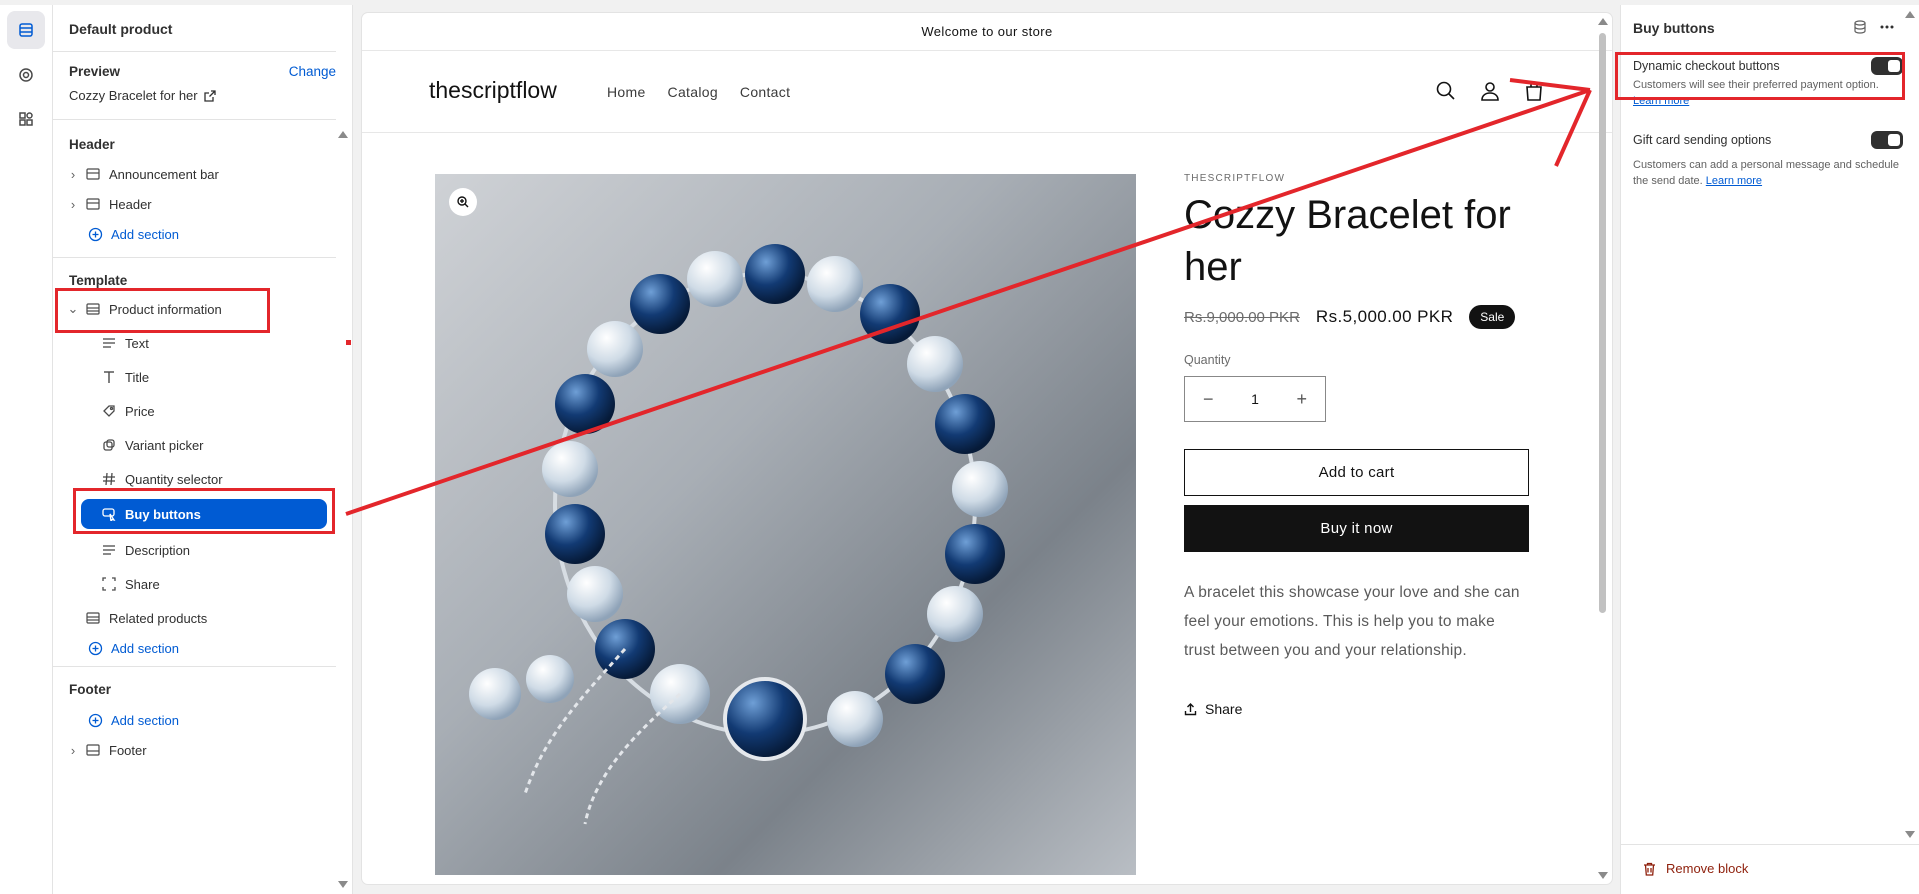 This screenshot has width=1919, height=894. I want to click on preview-scroll-down, so click(1603, 875).